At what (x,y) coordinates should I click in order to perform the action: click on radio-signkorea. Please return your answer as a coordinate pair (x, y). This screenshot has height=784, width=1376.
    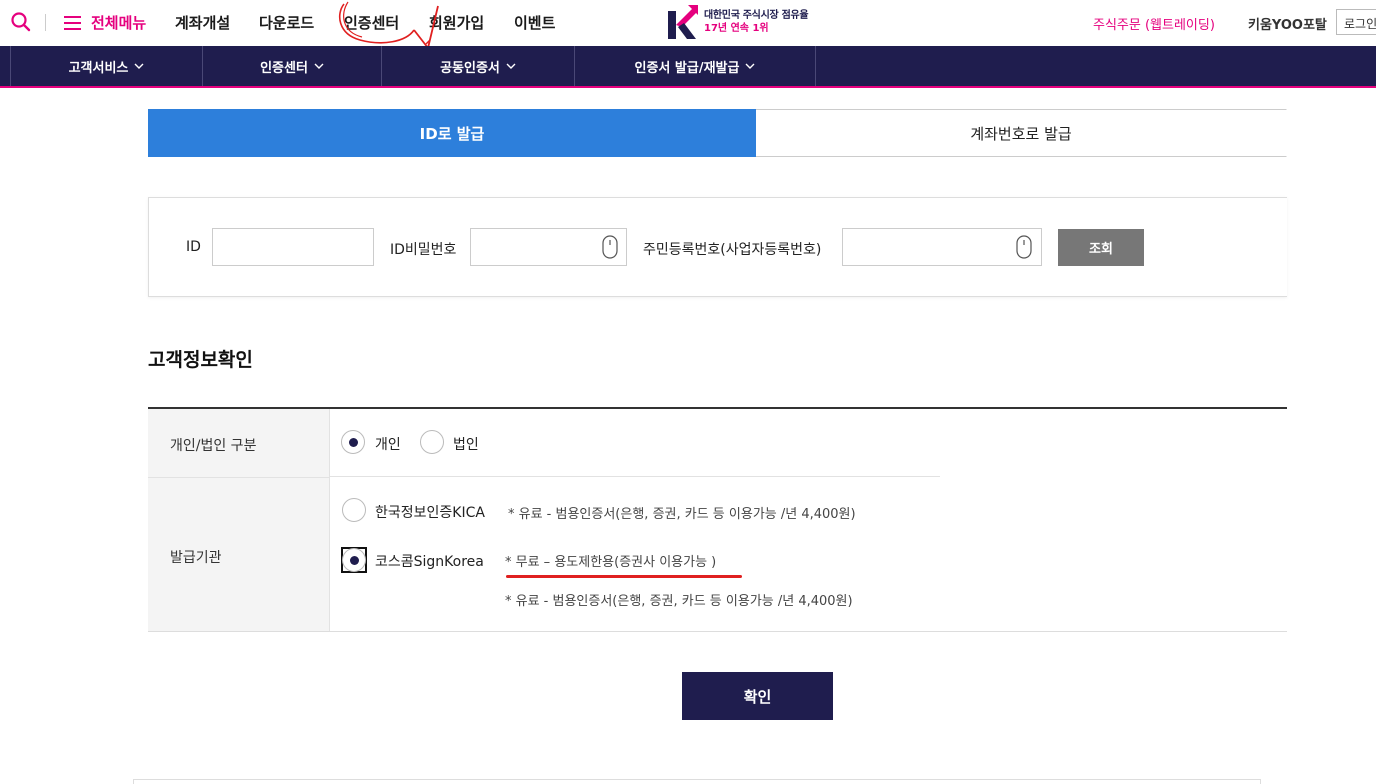
    Looking at the image, I should click on (354, 560).